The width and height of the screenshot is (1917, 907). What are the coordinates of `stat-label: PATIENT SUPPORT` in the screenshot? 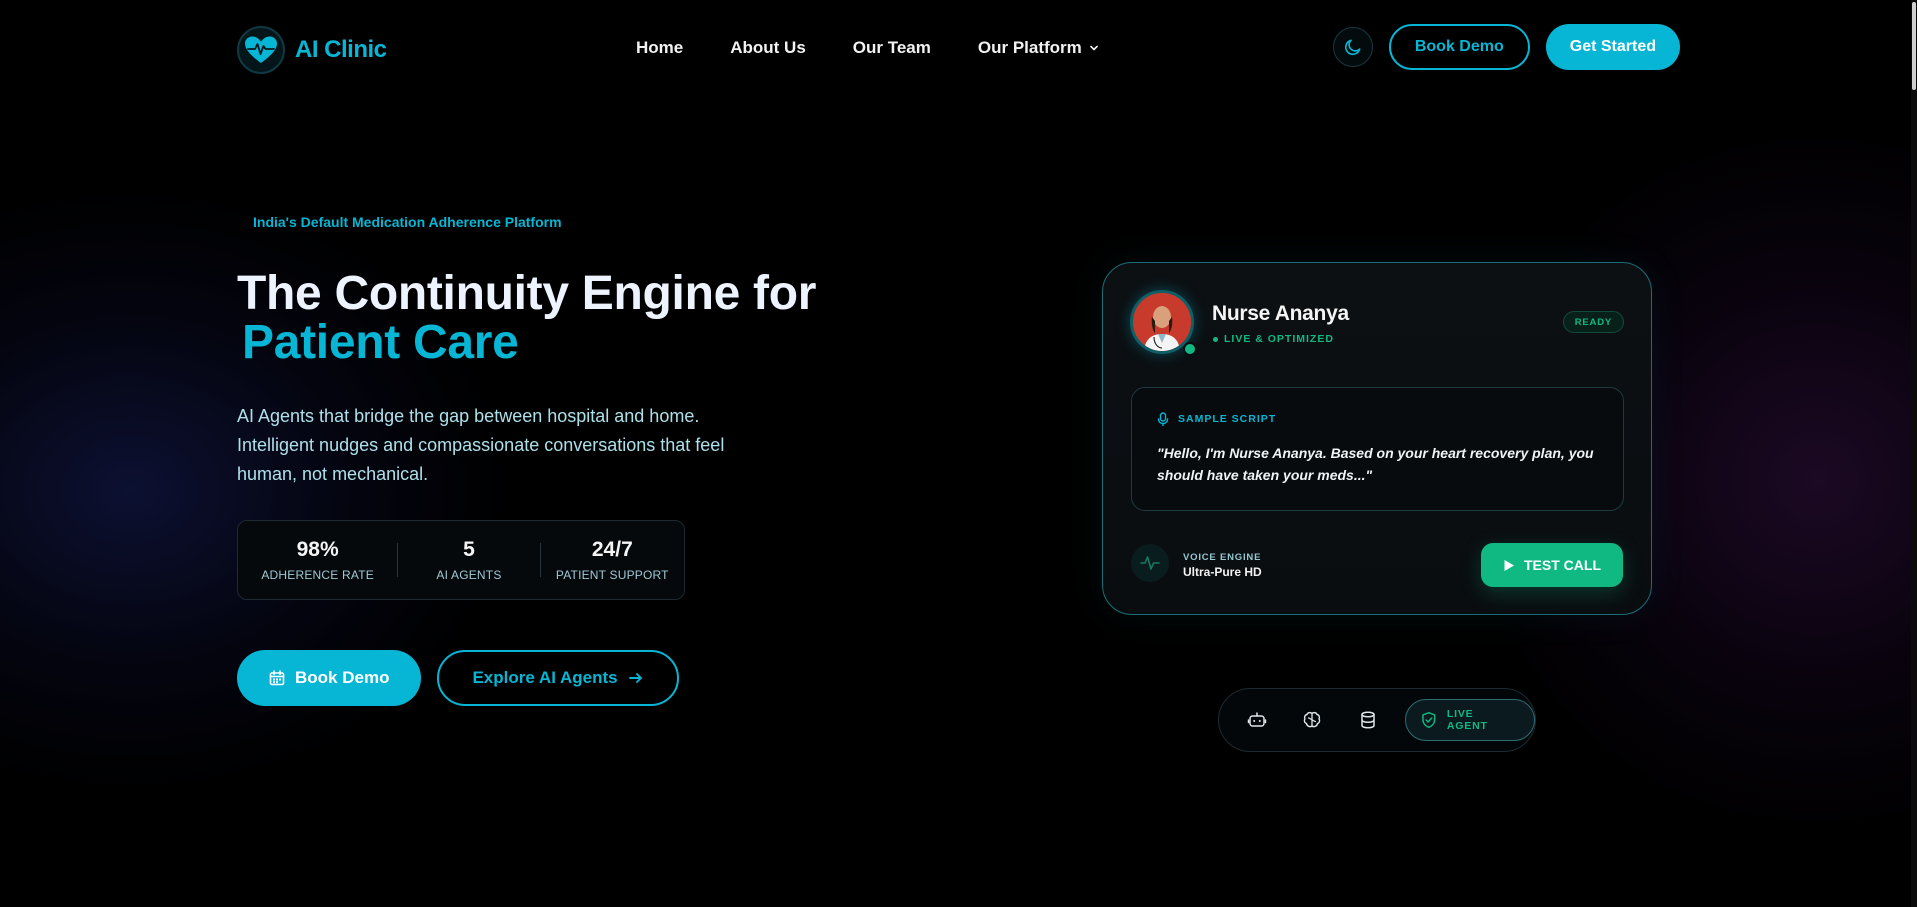 It's located at (612, 575).